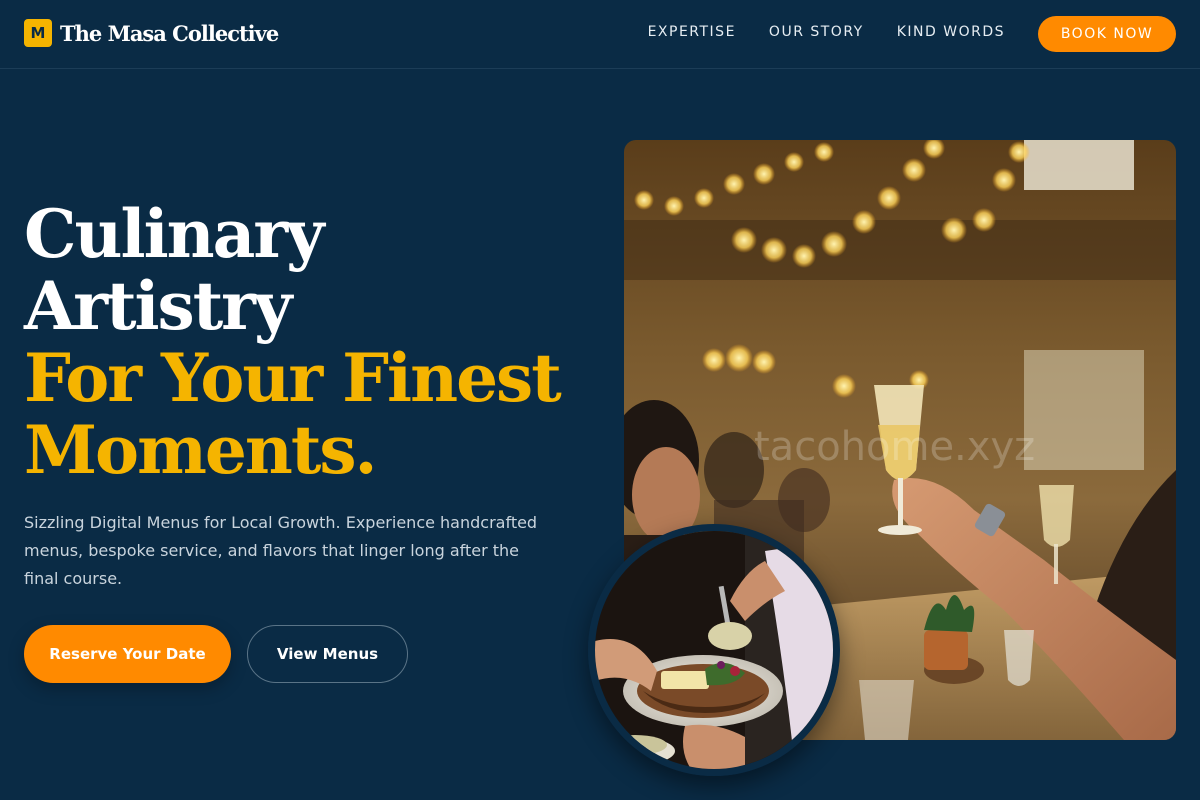 Image resolution: width=1200 pixels, height=800 pixels. I want to click on plant-pot, so click(946, 650).